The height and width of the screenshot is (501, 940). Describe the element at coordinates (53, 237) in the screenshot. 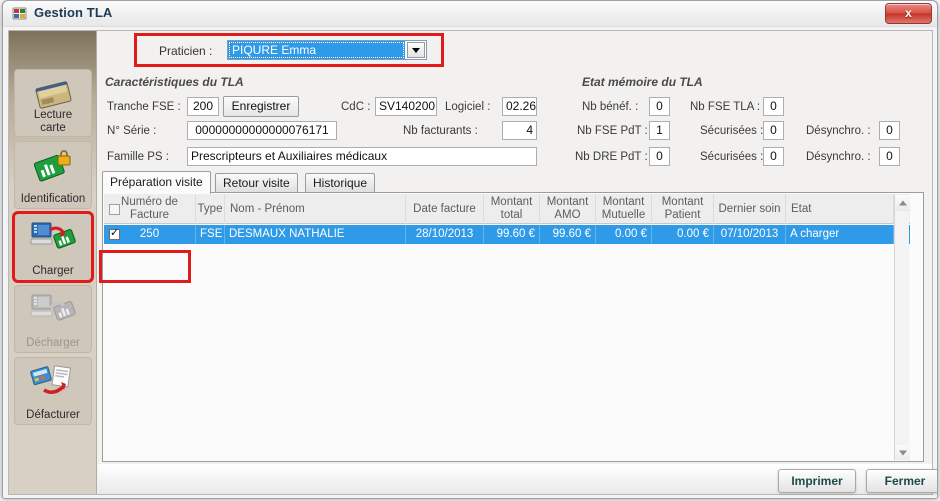

I see `pc-to-device-icon` at that location.